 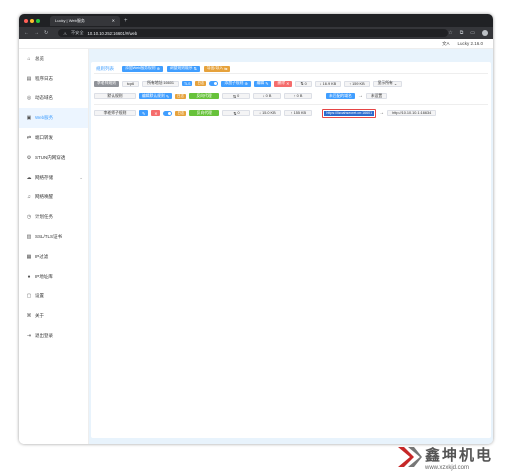 I want to click on sidebar-item-schedule: ◷ 计划任务, so click(x=53, y=217).